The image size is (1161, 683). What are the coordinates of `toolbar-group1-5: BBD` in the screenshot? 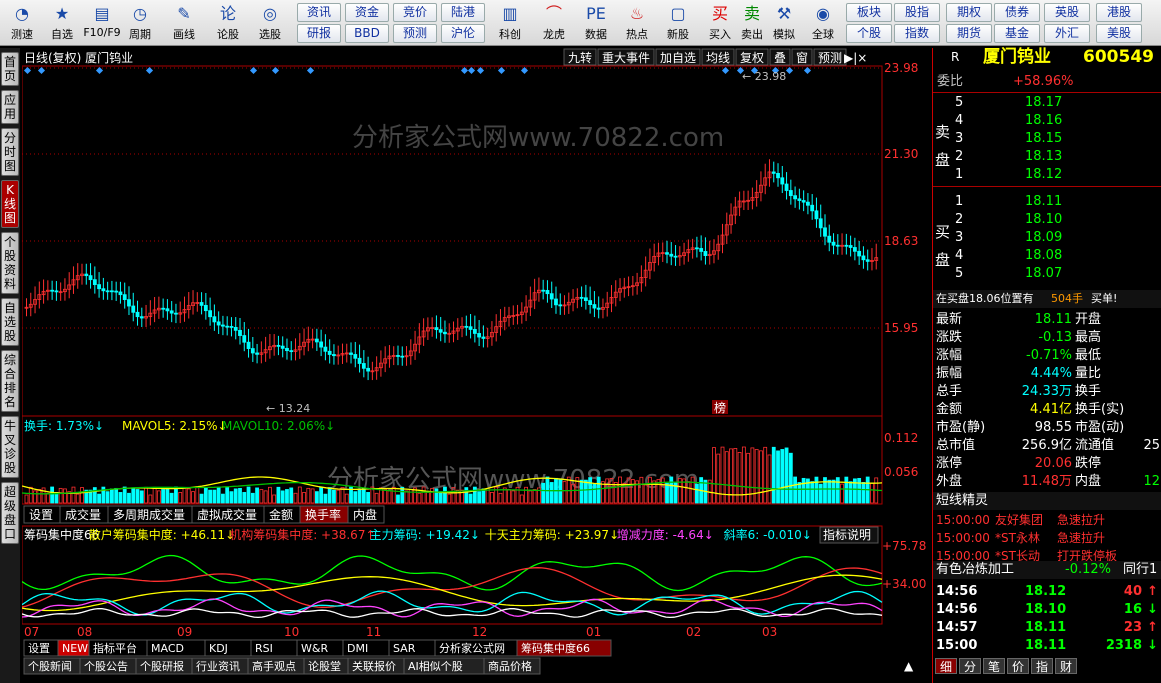 It's located at (367, 33).